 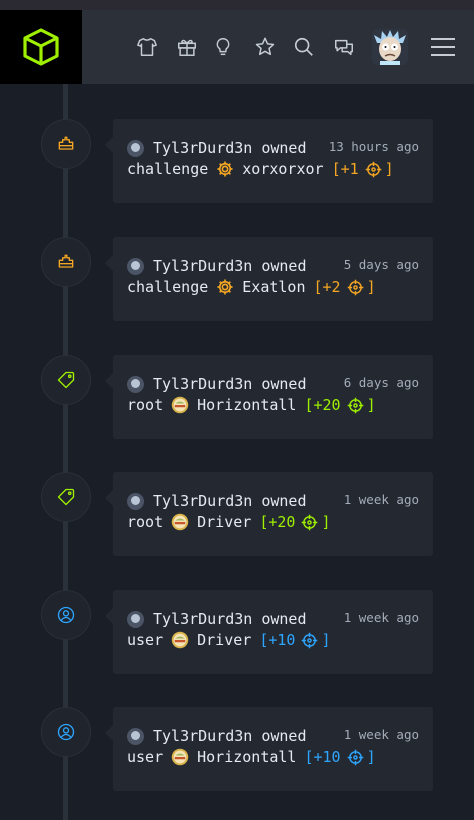 I want to click on search-icon, so click(x=304, y=47).